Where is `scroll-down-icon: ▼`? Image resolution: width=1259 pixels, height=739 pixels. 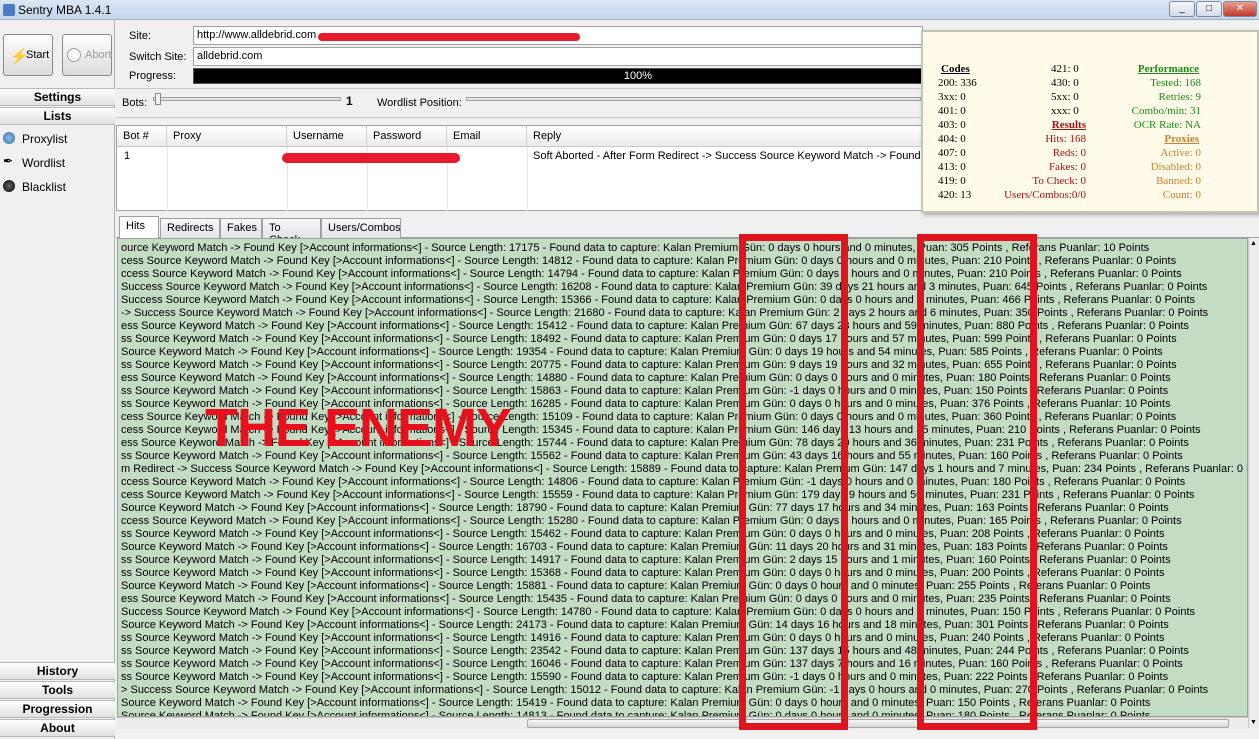
scroll-down-icon: ▼ is located at coordinates (1253, 722).